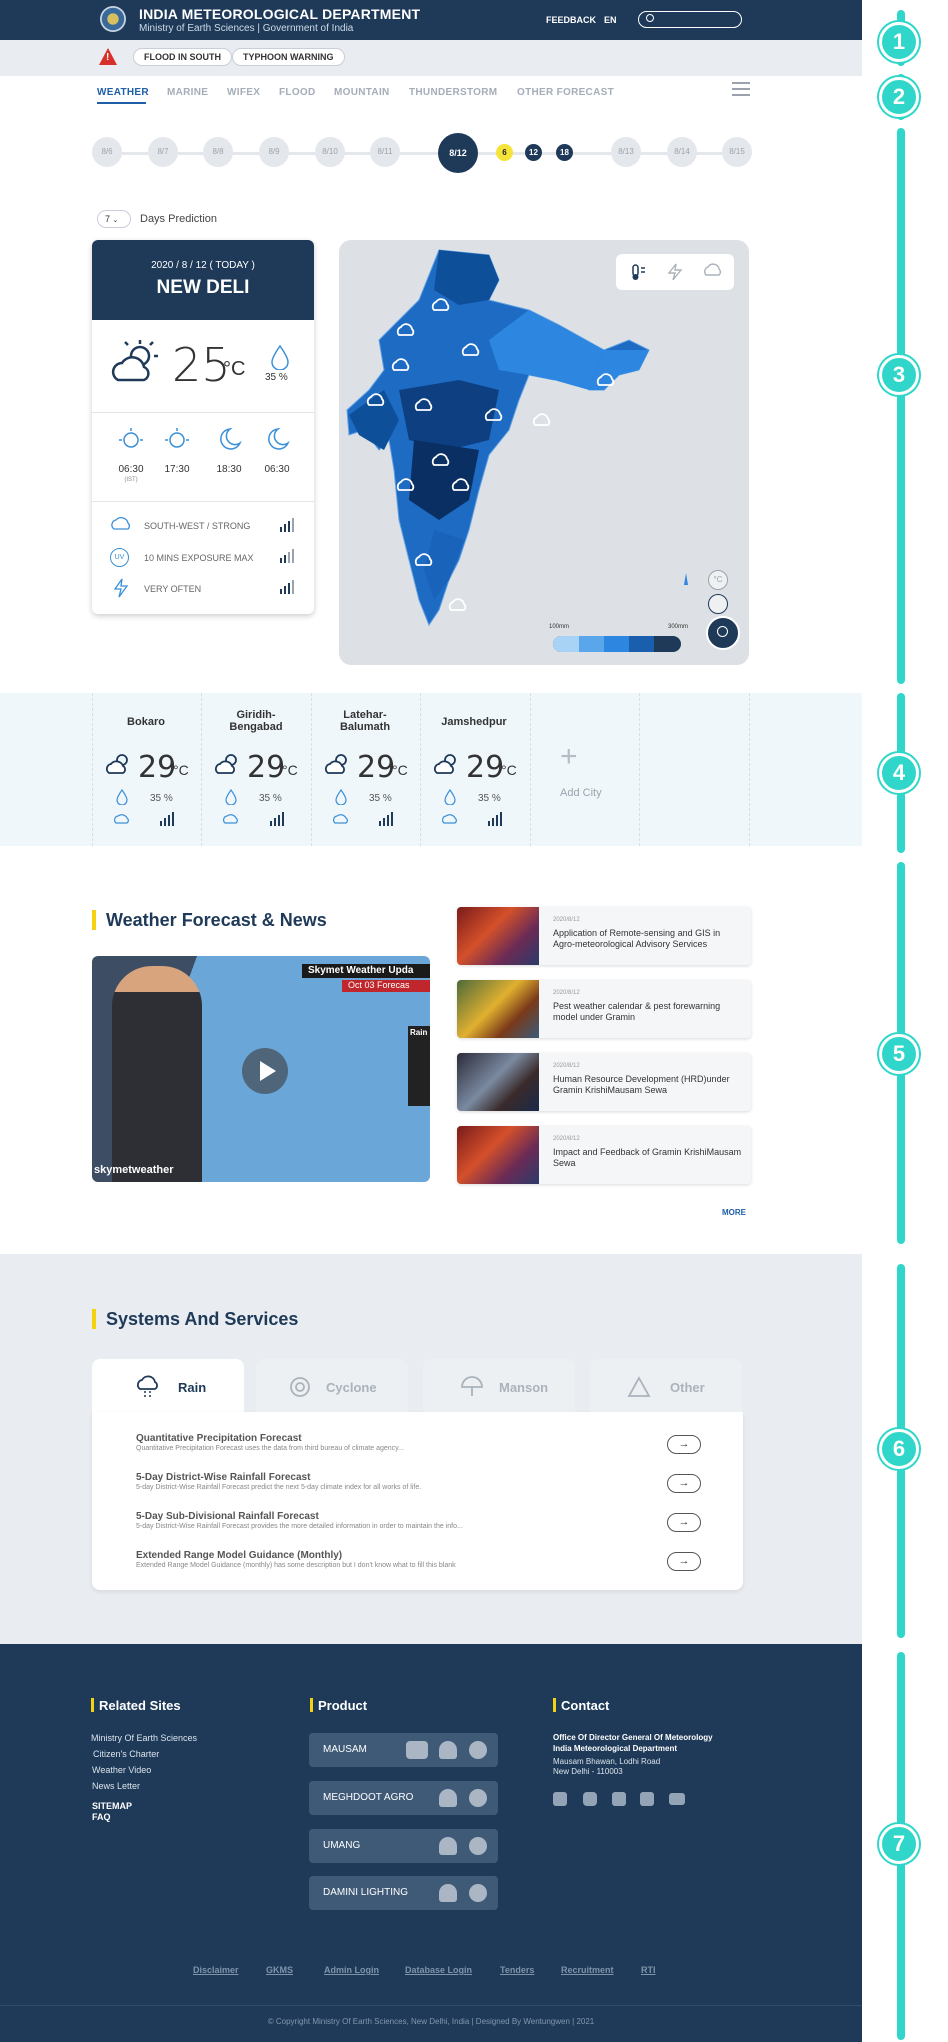 Image resolution: width=948 pixels, height=2042 pixels. What do you see at coordinates (499, 1386) in the screenshot?
I see `tab-manson: Manson` at bounding box center [499, 1386].